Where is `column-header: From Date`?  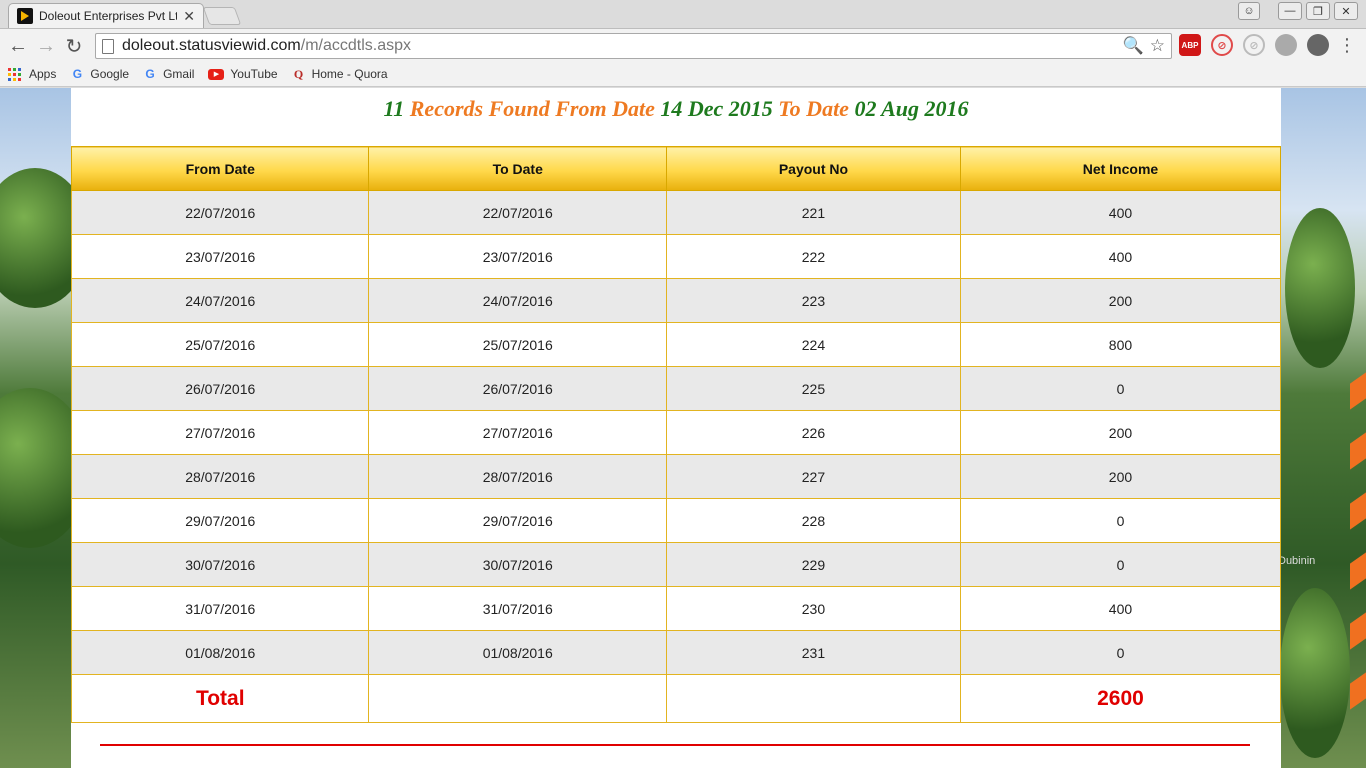
column-header: From Date is located at coordinates (220, 168).